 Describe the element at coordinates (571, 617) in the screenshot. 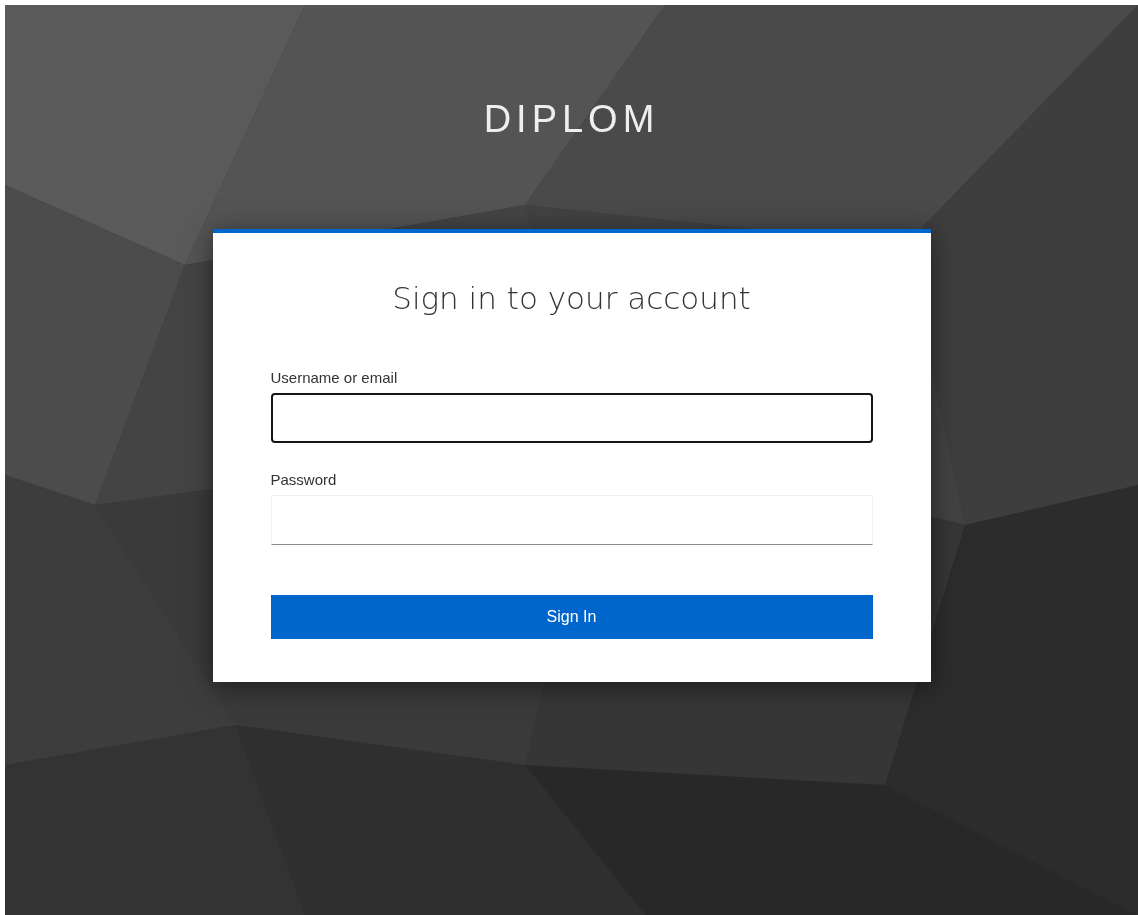

I see `sign-in-button: Sign In` at that location.